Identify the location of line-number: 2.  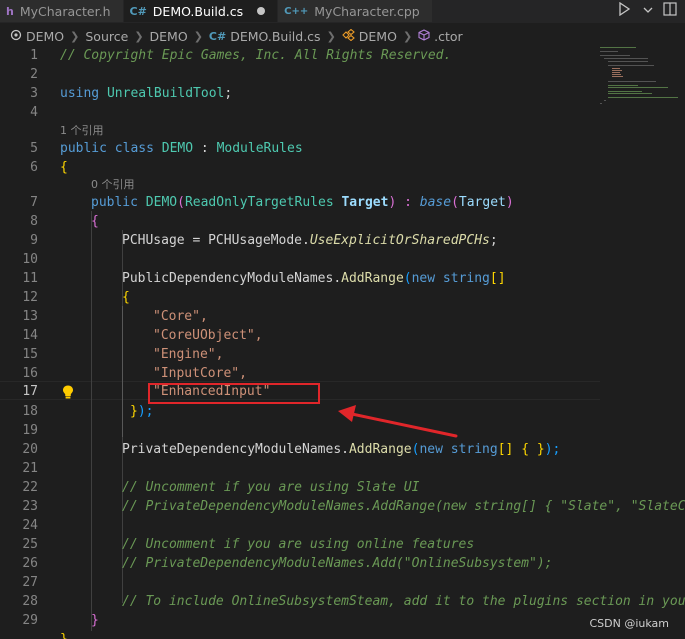
(34, 74).